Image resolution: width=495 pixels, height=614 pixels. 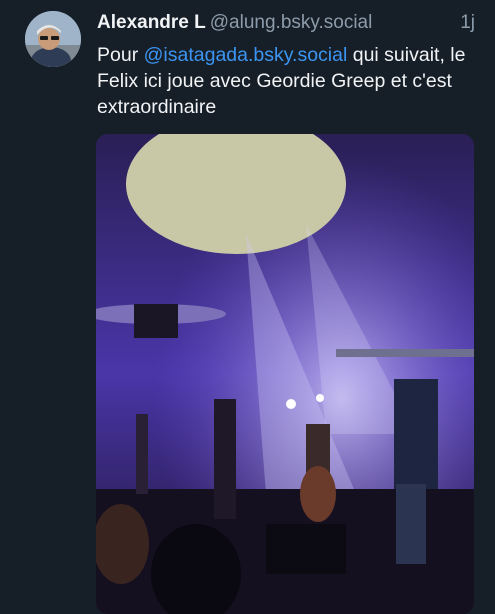 What do you see at coordinates (291, 22) in the screenshot?
I see `author-handle: @alung.bsky.social` at bounding box center [291, 22].